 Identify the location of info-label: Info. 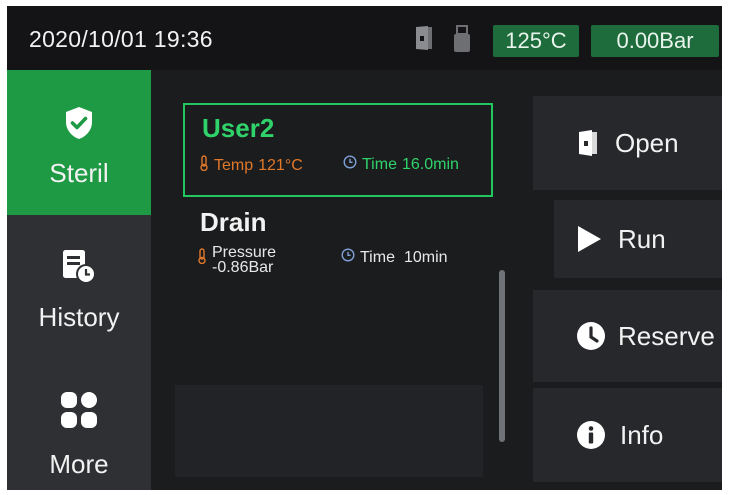
(642, 434).